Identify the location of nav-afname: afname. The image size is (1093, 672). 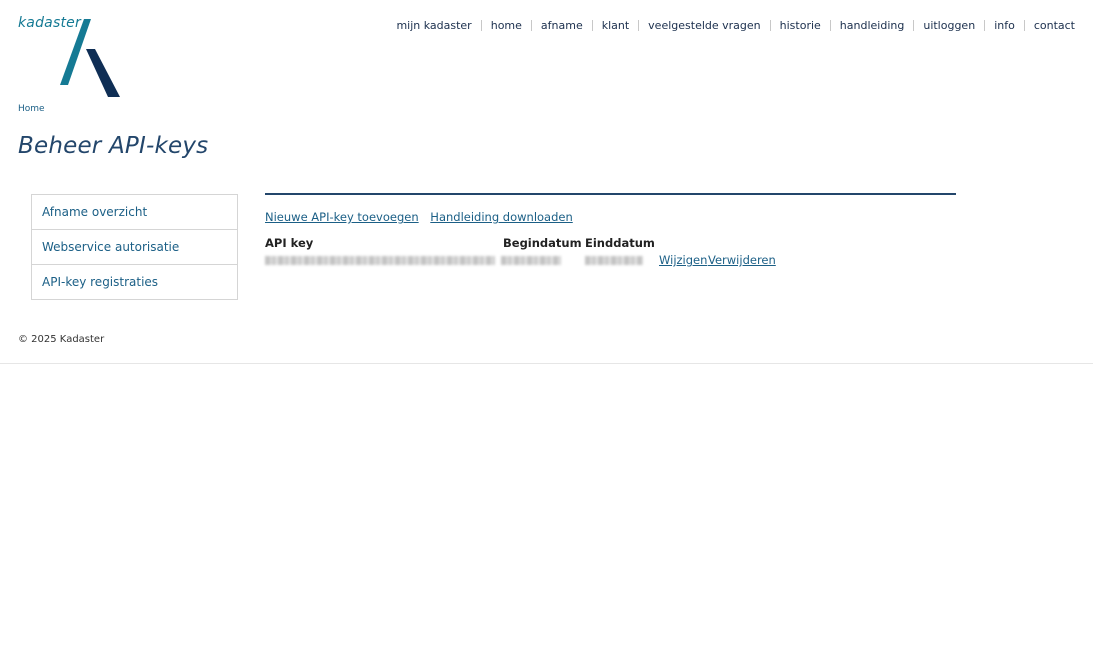
(562, 25).